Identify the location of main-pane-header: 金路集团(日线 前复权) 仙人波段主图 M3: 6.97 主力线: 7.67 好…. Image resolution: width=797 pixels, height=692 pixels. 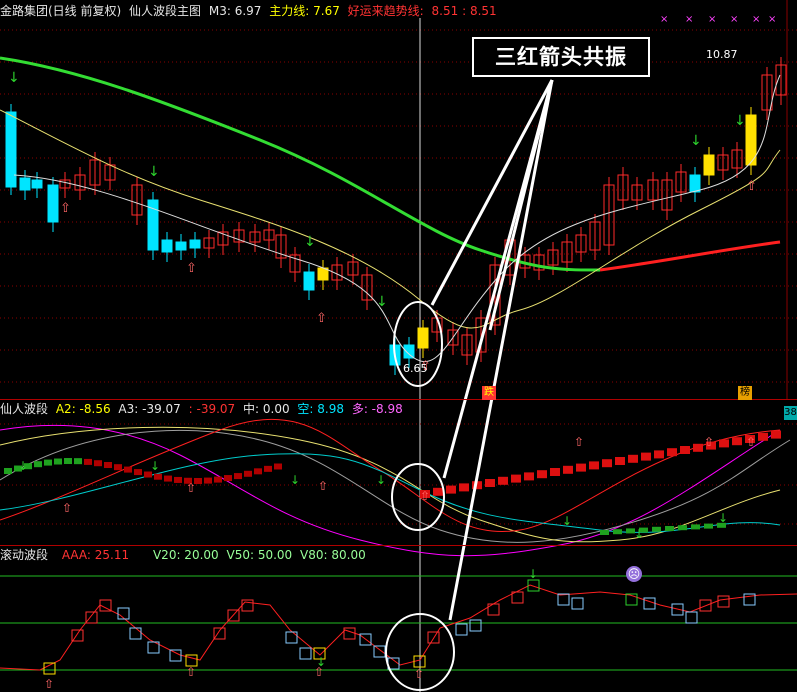
(250, 11).